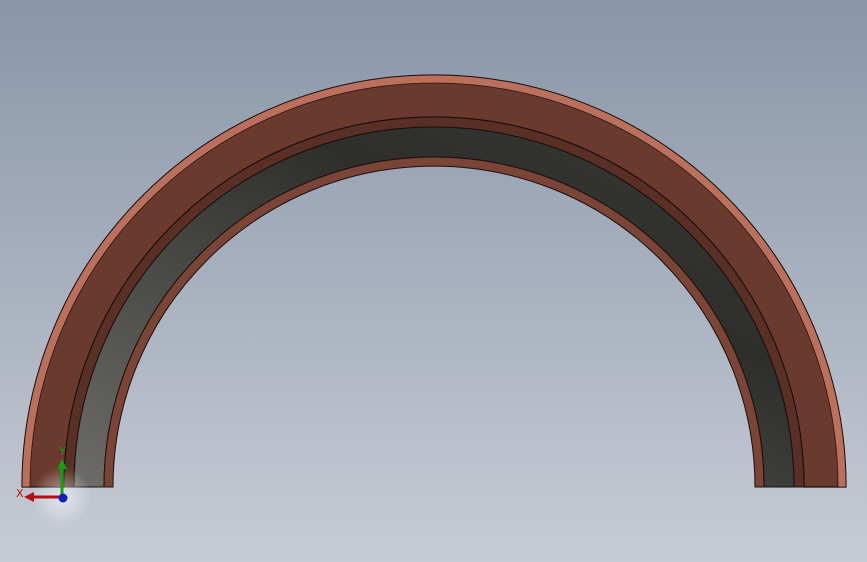 The image size is (867, 562). Describe the element at coordinates (63, 498) in the screenshot. I see `z-axis-dot` at that location.